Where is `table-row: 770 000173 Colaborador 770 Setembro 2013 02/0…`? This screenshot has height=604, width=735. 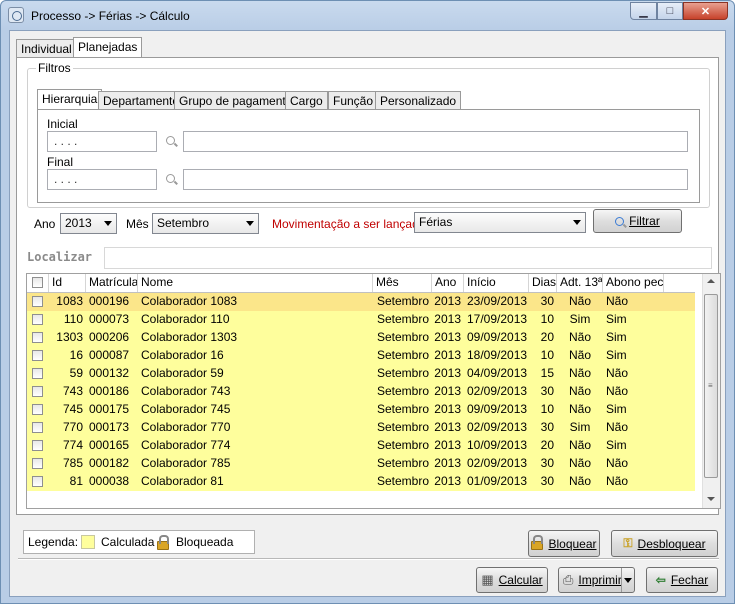
table-row: 770 000173 Colaborador 770 Setembro 2013 02/0… is located at coordinates (361, 428).